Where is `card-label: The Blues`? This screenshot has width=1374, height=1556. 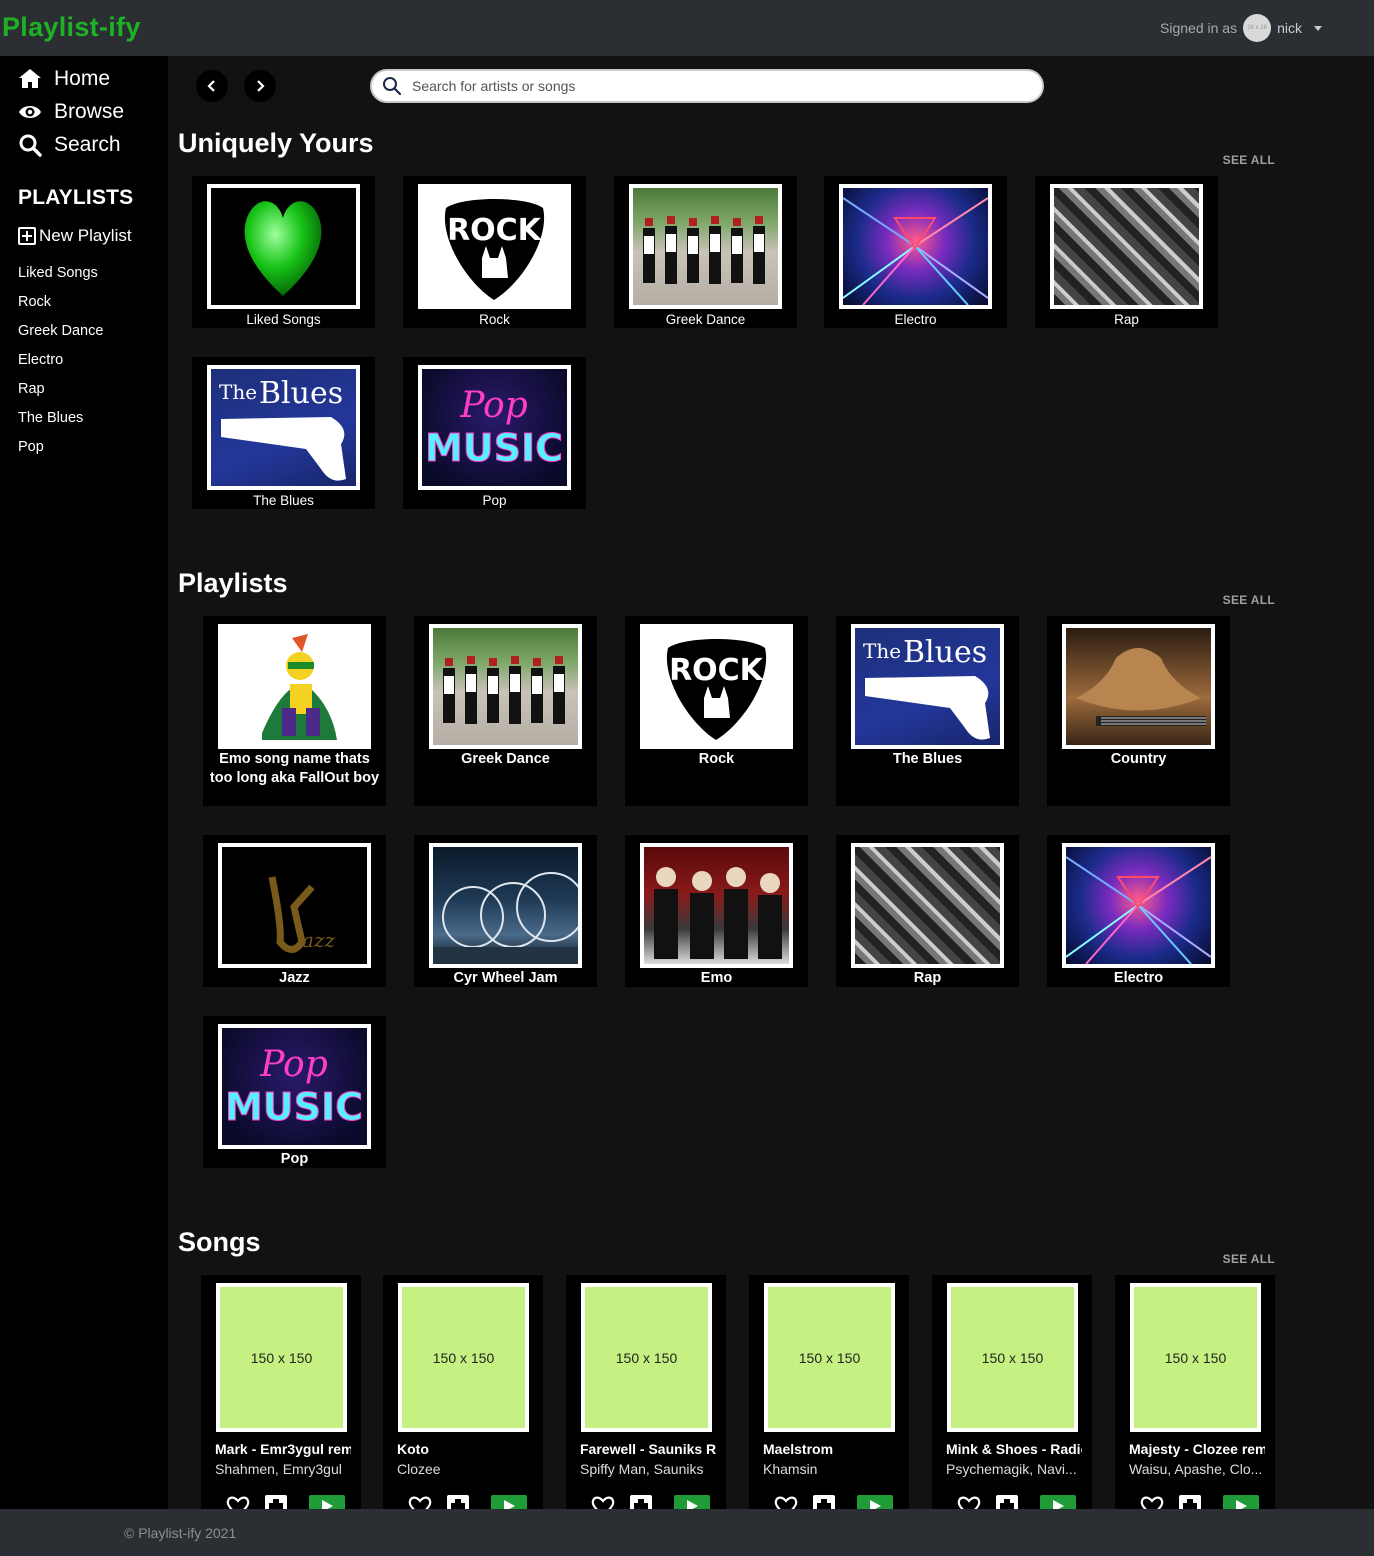
card-label: The Blues is located at coordinates (927, 759).